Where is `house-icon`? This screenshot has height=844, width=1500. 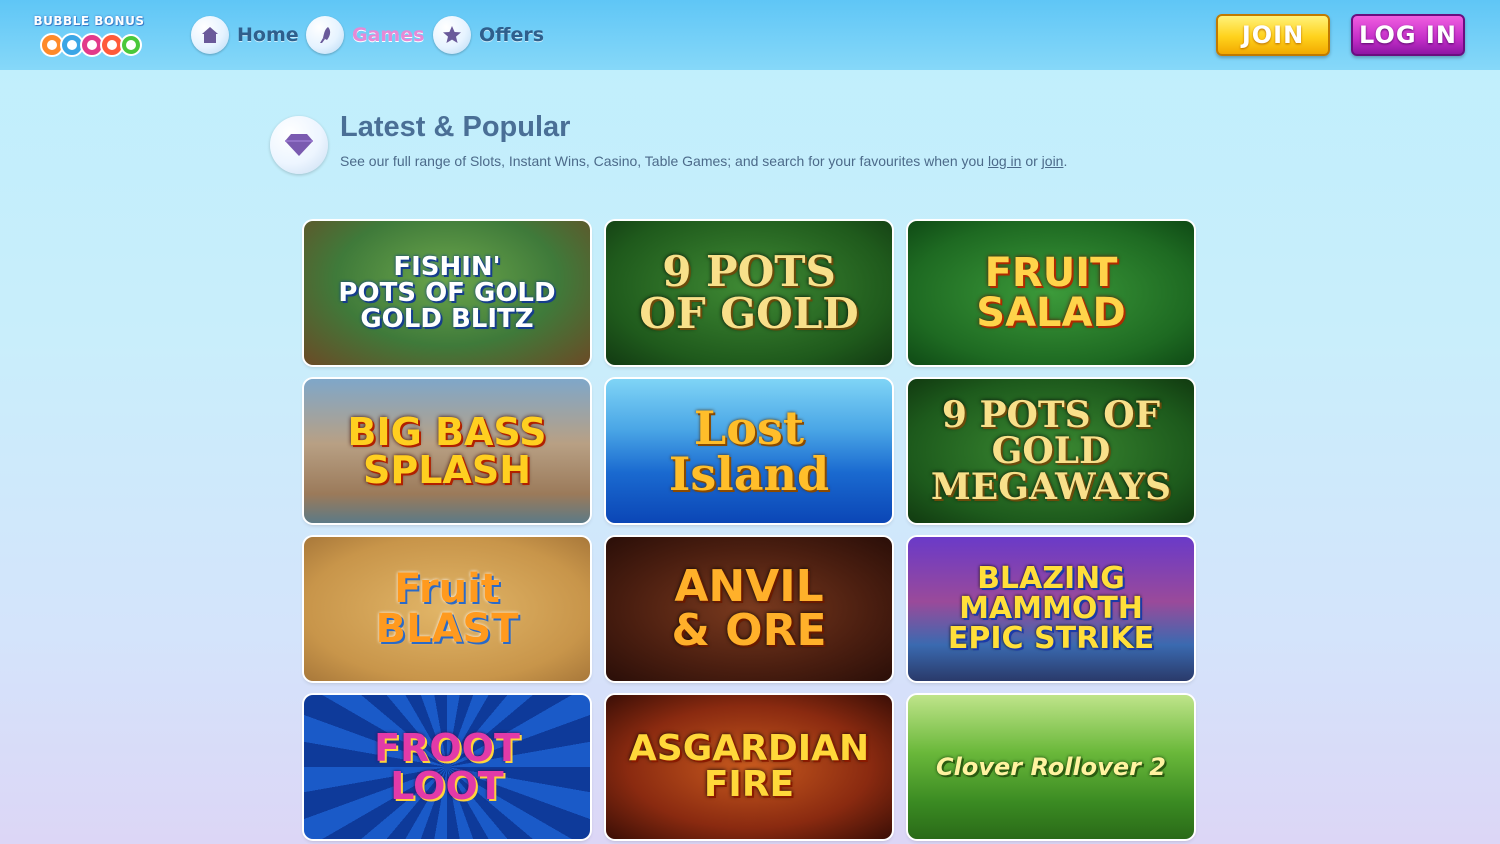 house-icon is located at coordinates (210, 35).